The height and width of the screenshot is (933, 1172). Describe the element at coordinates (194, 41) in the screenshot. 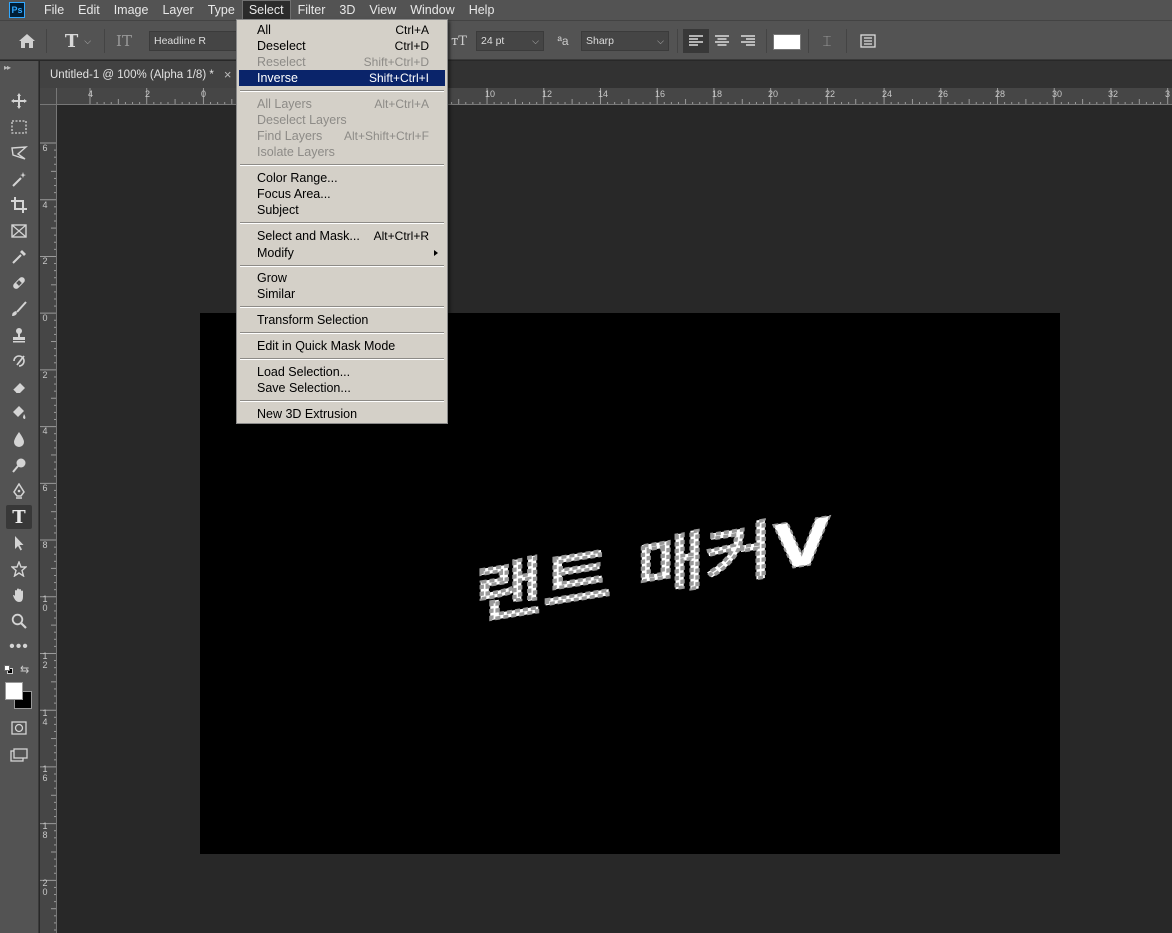

I see `font-family-select: Headline R` at that location.